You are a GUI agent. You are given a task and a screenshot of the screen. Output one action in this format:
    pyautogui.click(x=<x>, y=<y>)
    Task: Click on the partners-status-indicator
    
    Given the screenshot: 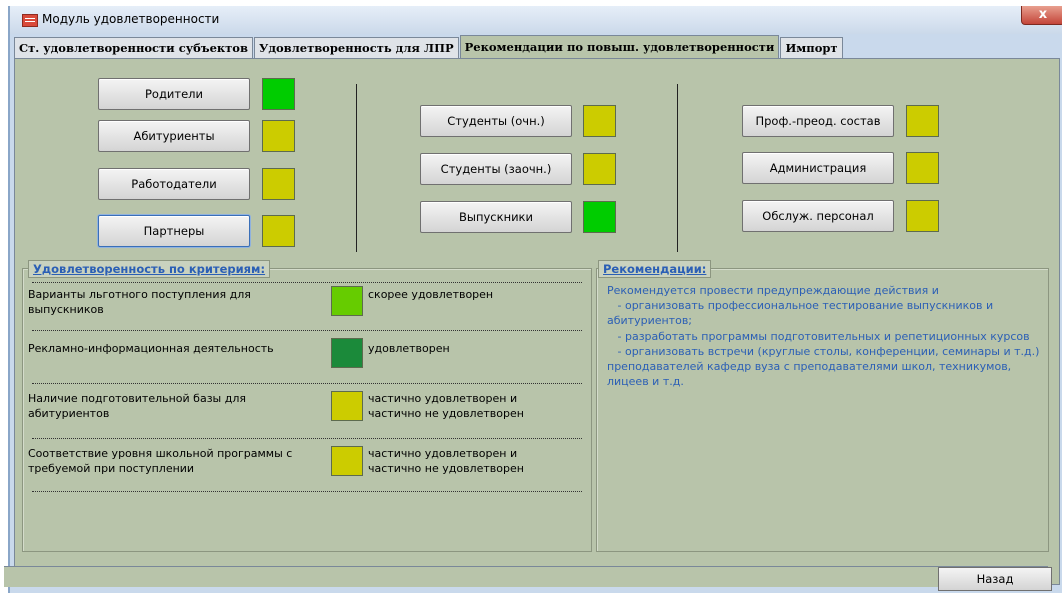 What is the action you would take?
    pyautogui.click(x=278, y=231)
    